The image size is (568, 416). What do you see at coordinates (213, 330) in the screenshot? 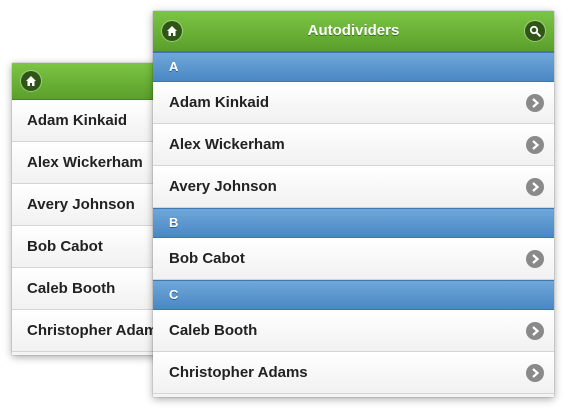
I see `list-item-label: Caleb Booth` at bounding box center [213, 330].